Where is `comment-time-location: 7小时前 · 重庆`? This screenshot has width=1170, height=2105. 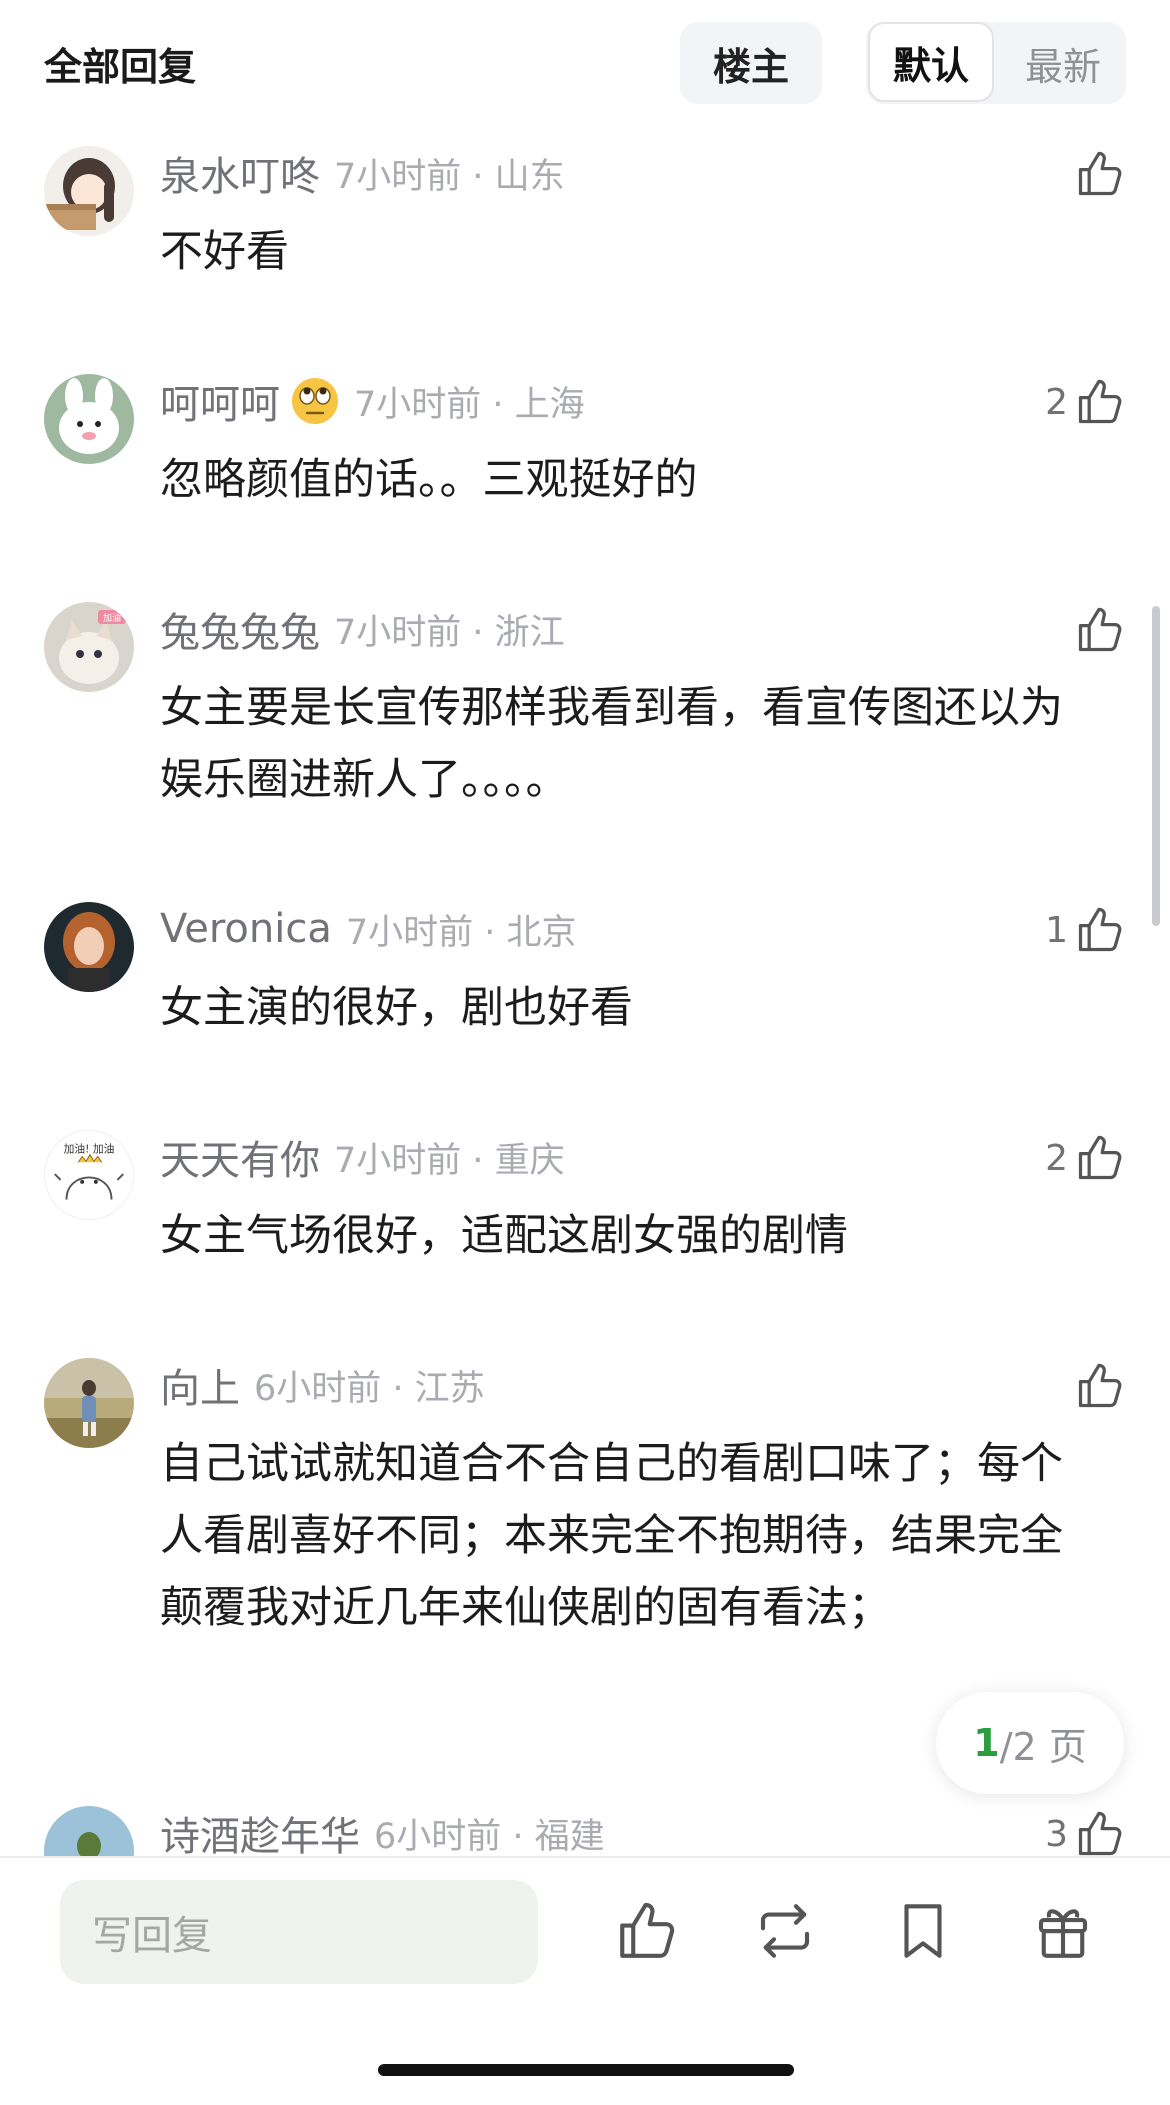 comment-time-location: 7小时前 · 重庆 is located at coordinates (449, 1160).